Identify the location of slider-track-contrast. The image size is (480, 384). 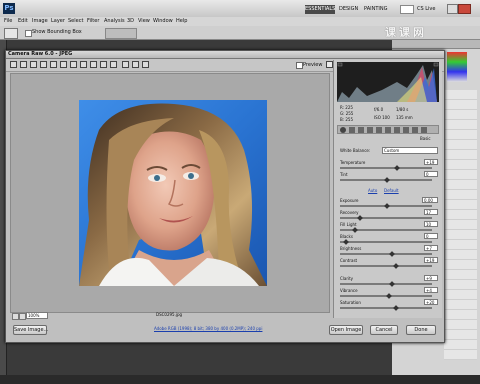
(386, 266).